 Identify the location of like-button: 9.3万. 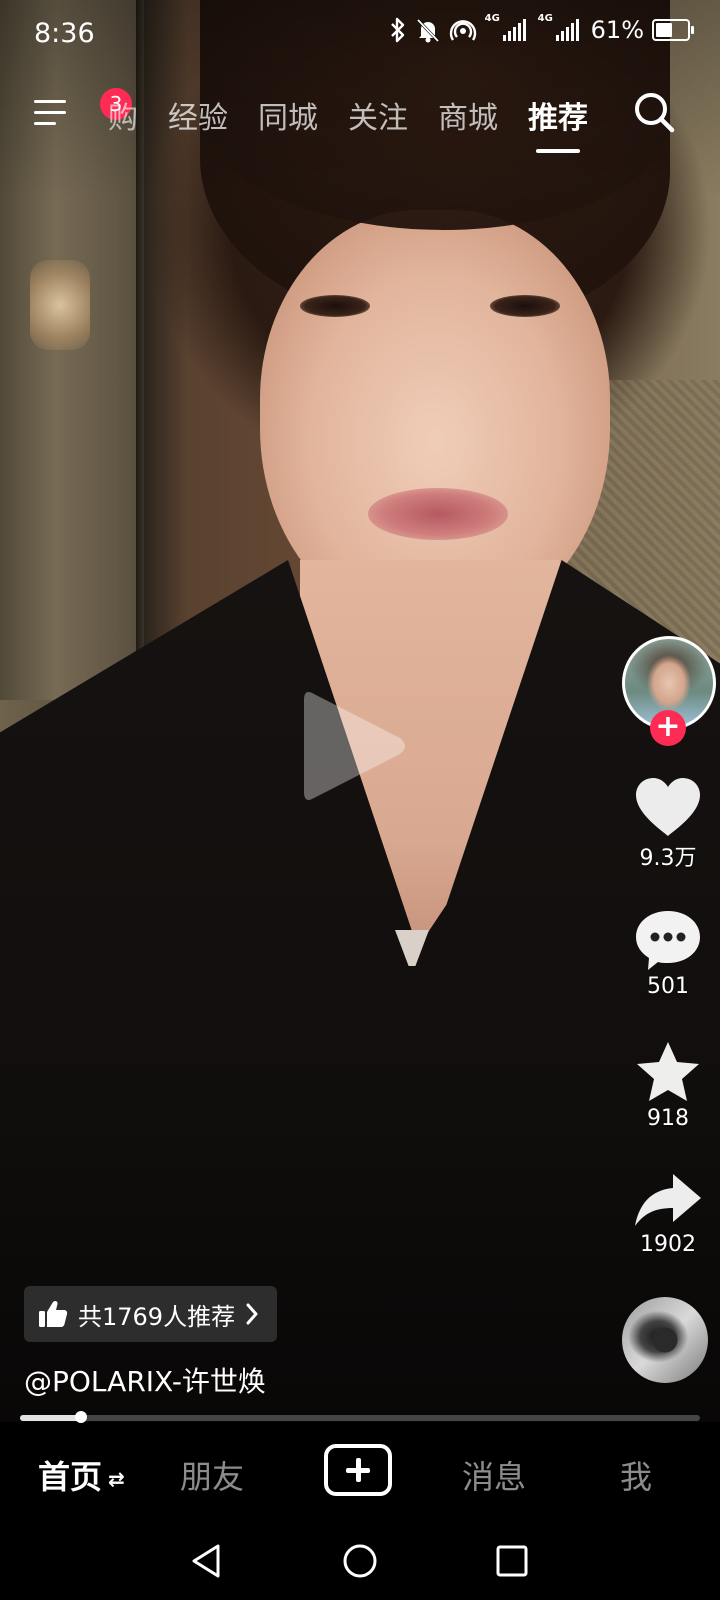
(668, 824).